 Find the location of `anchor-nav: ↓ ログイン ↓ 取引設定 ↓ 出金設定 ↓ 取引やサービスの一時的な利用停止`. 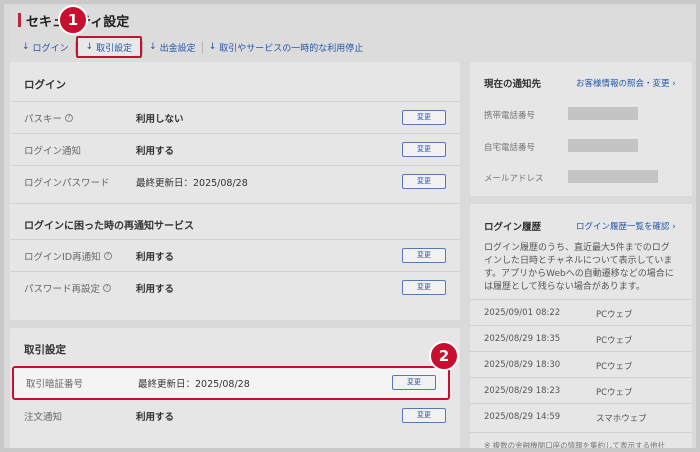

anchor-nav: ↓ ログイン ↓ 取引設定 ↓ 出金設定 ↓ 取引やサービスの一時的な利用停止 is located at coordinates (193, 47).